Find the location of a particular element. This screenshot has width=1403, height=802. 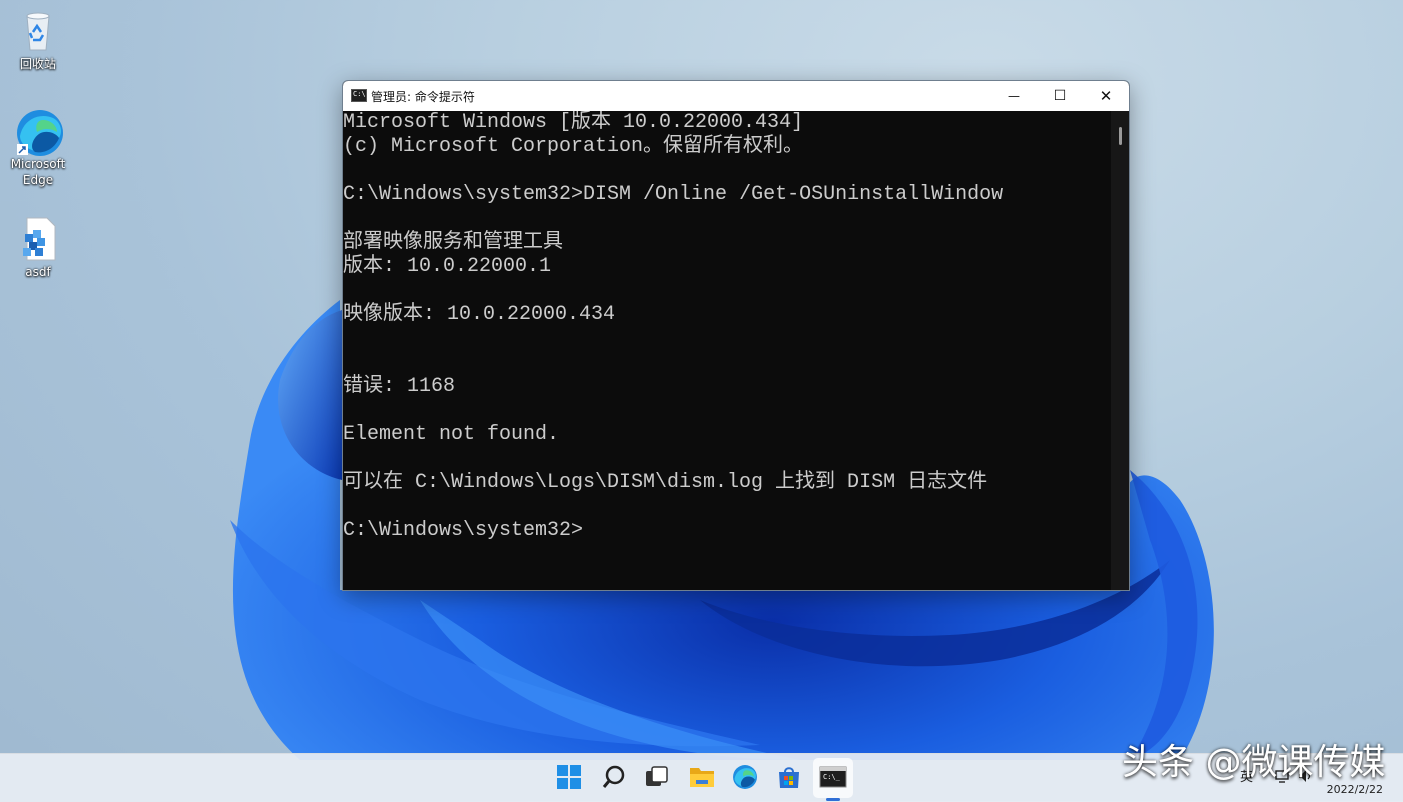

scrollbar-thumb is located at coordinates (1120, 136).